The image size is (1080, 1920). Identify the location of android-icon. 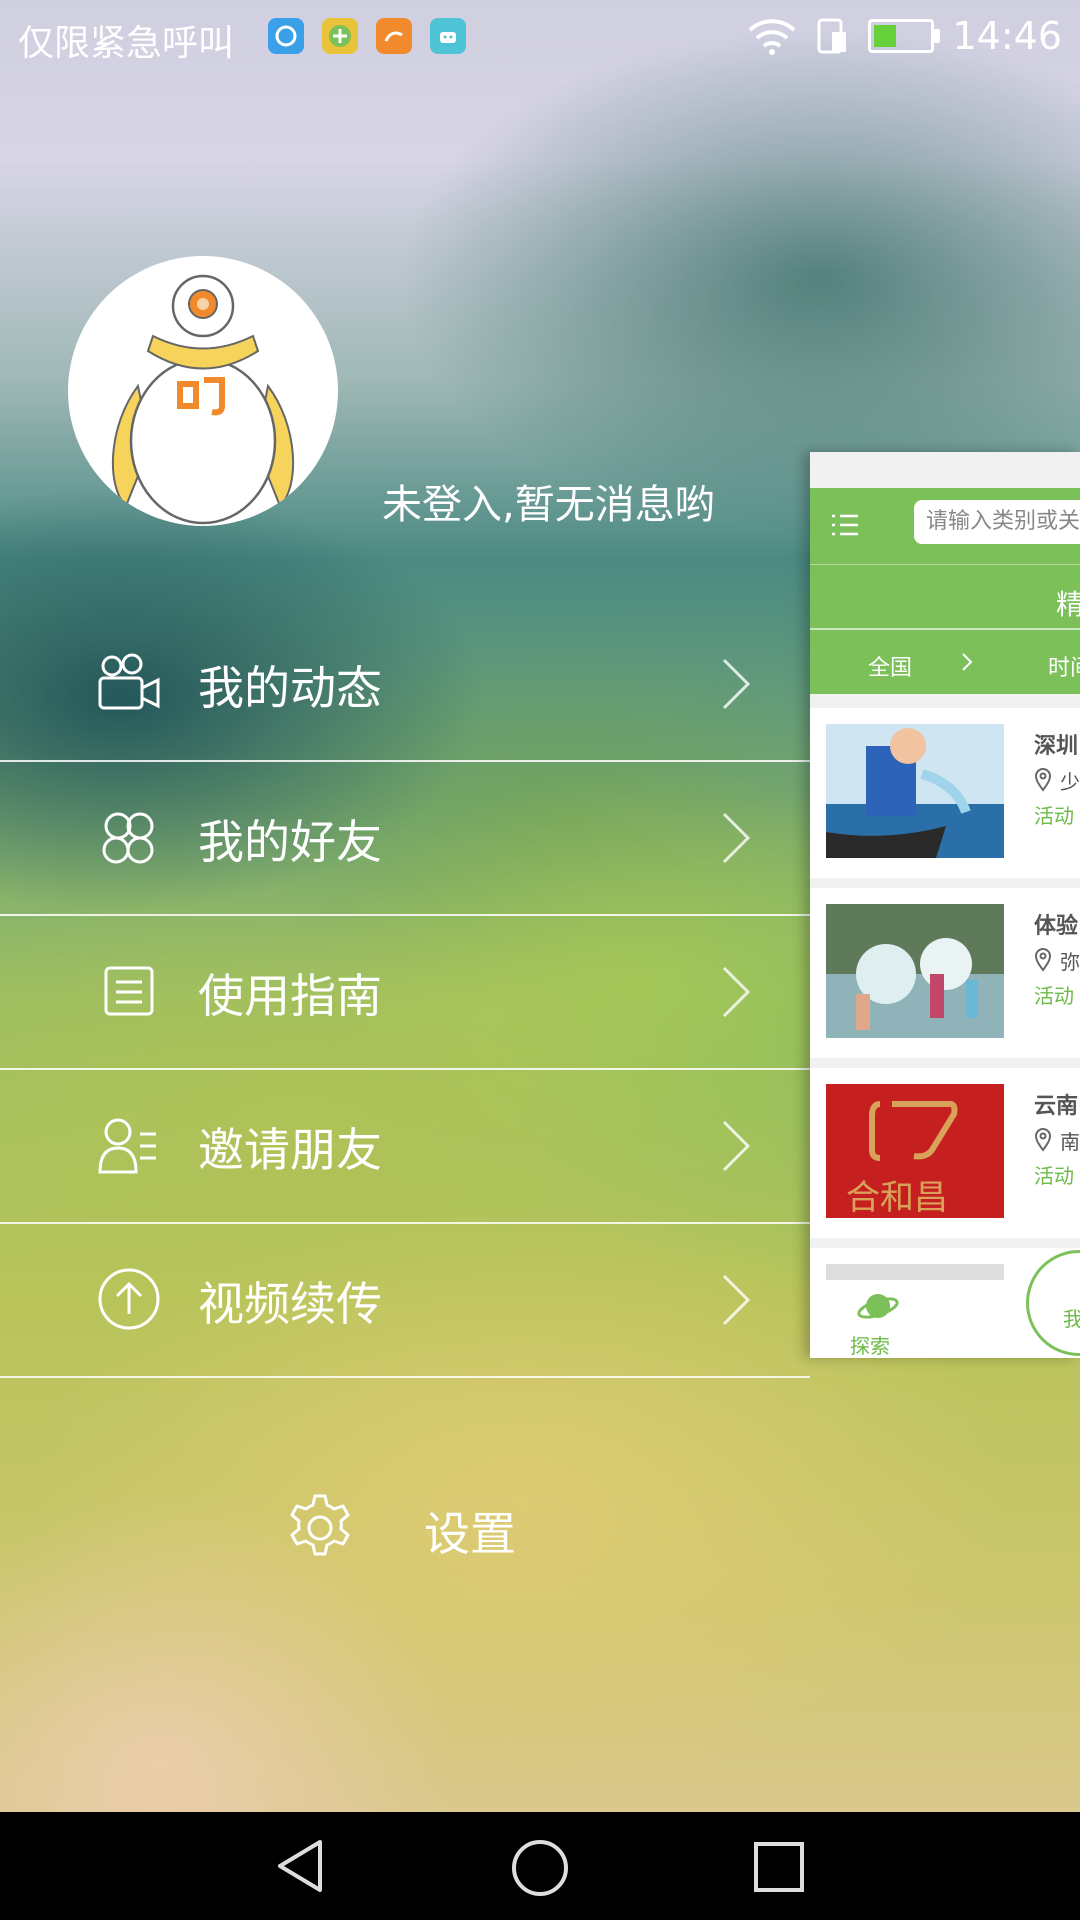
(448, 36).